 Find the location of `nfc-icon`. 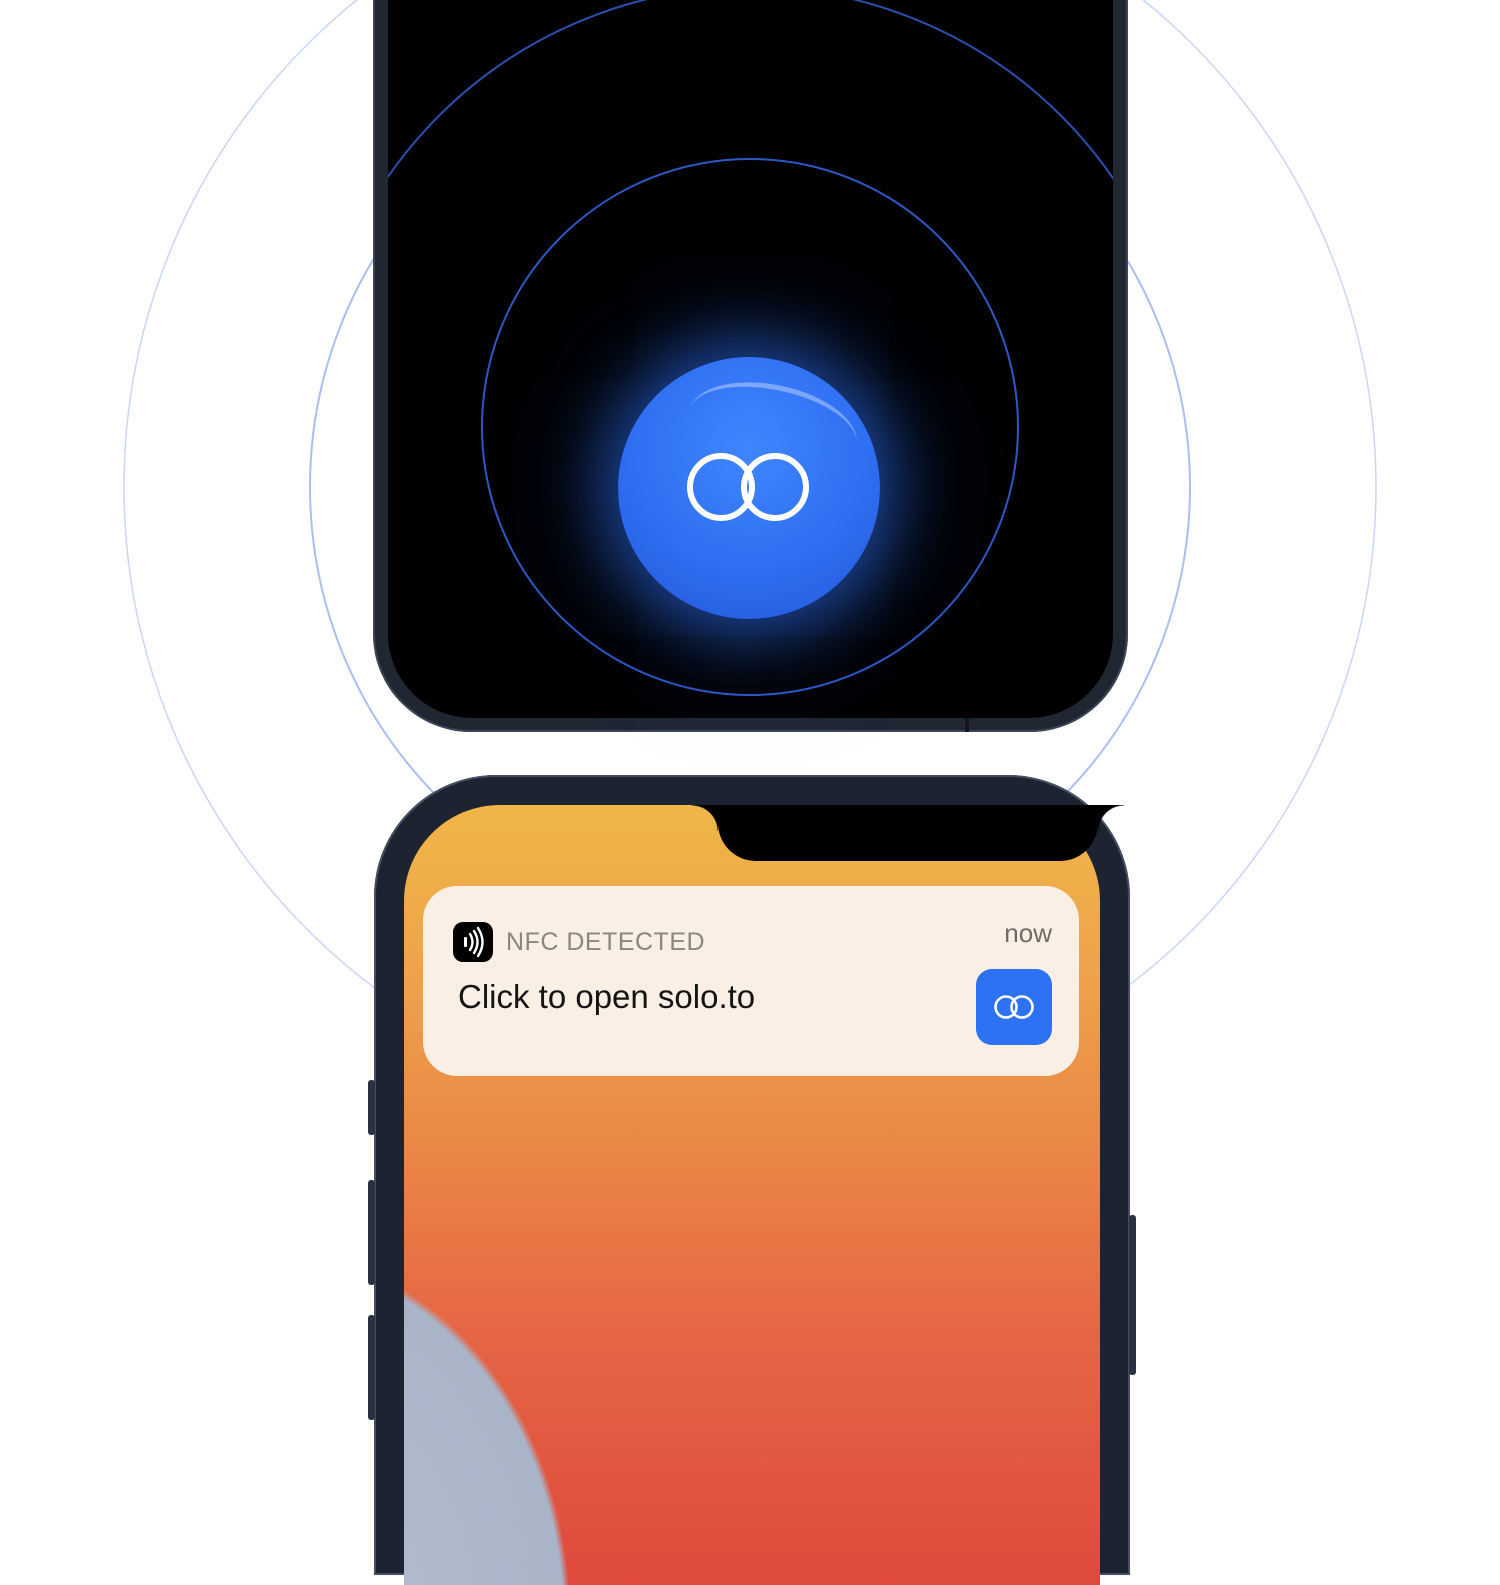

nfc-icon is located at coordinates (473, 942).